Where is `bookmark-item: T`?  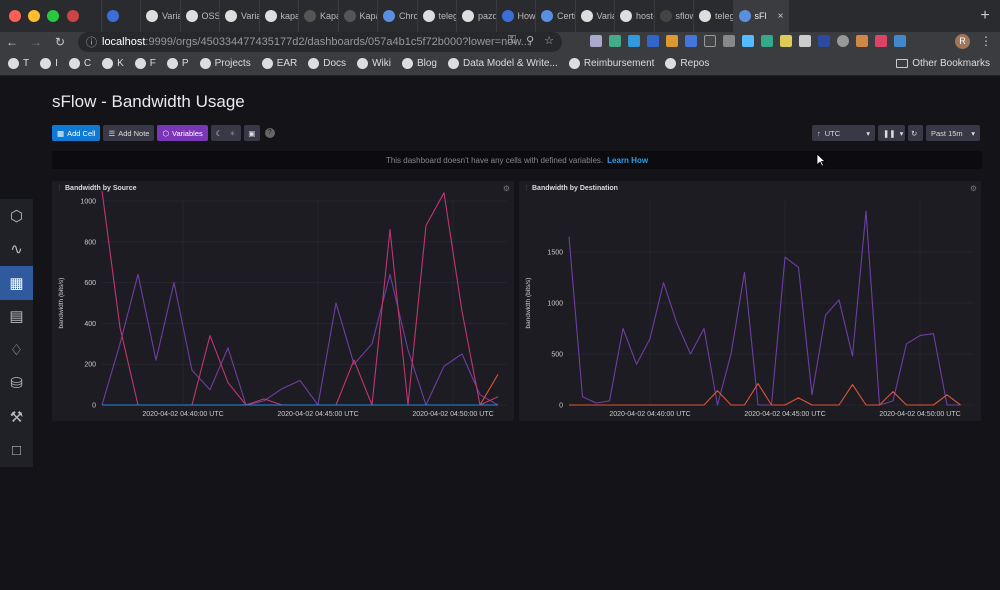 bookmark-item: T is located at coordinates (18, 63).